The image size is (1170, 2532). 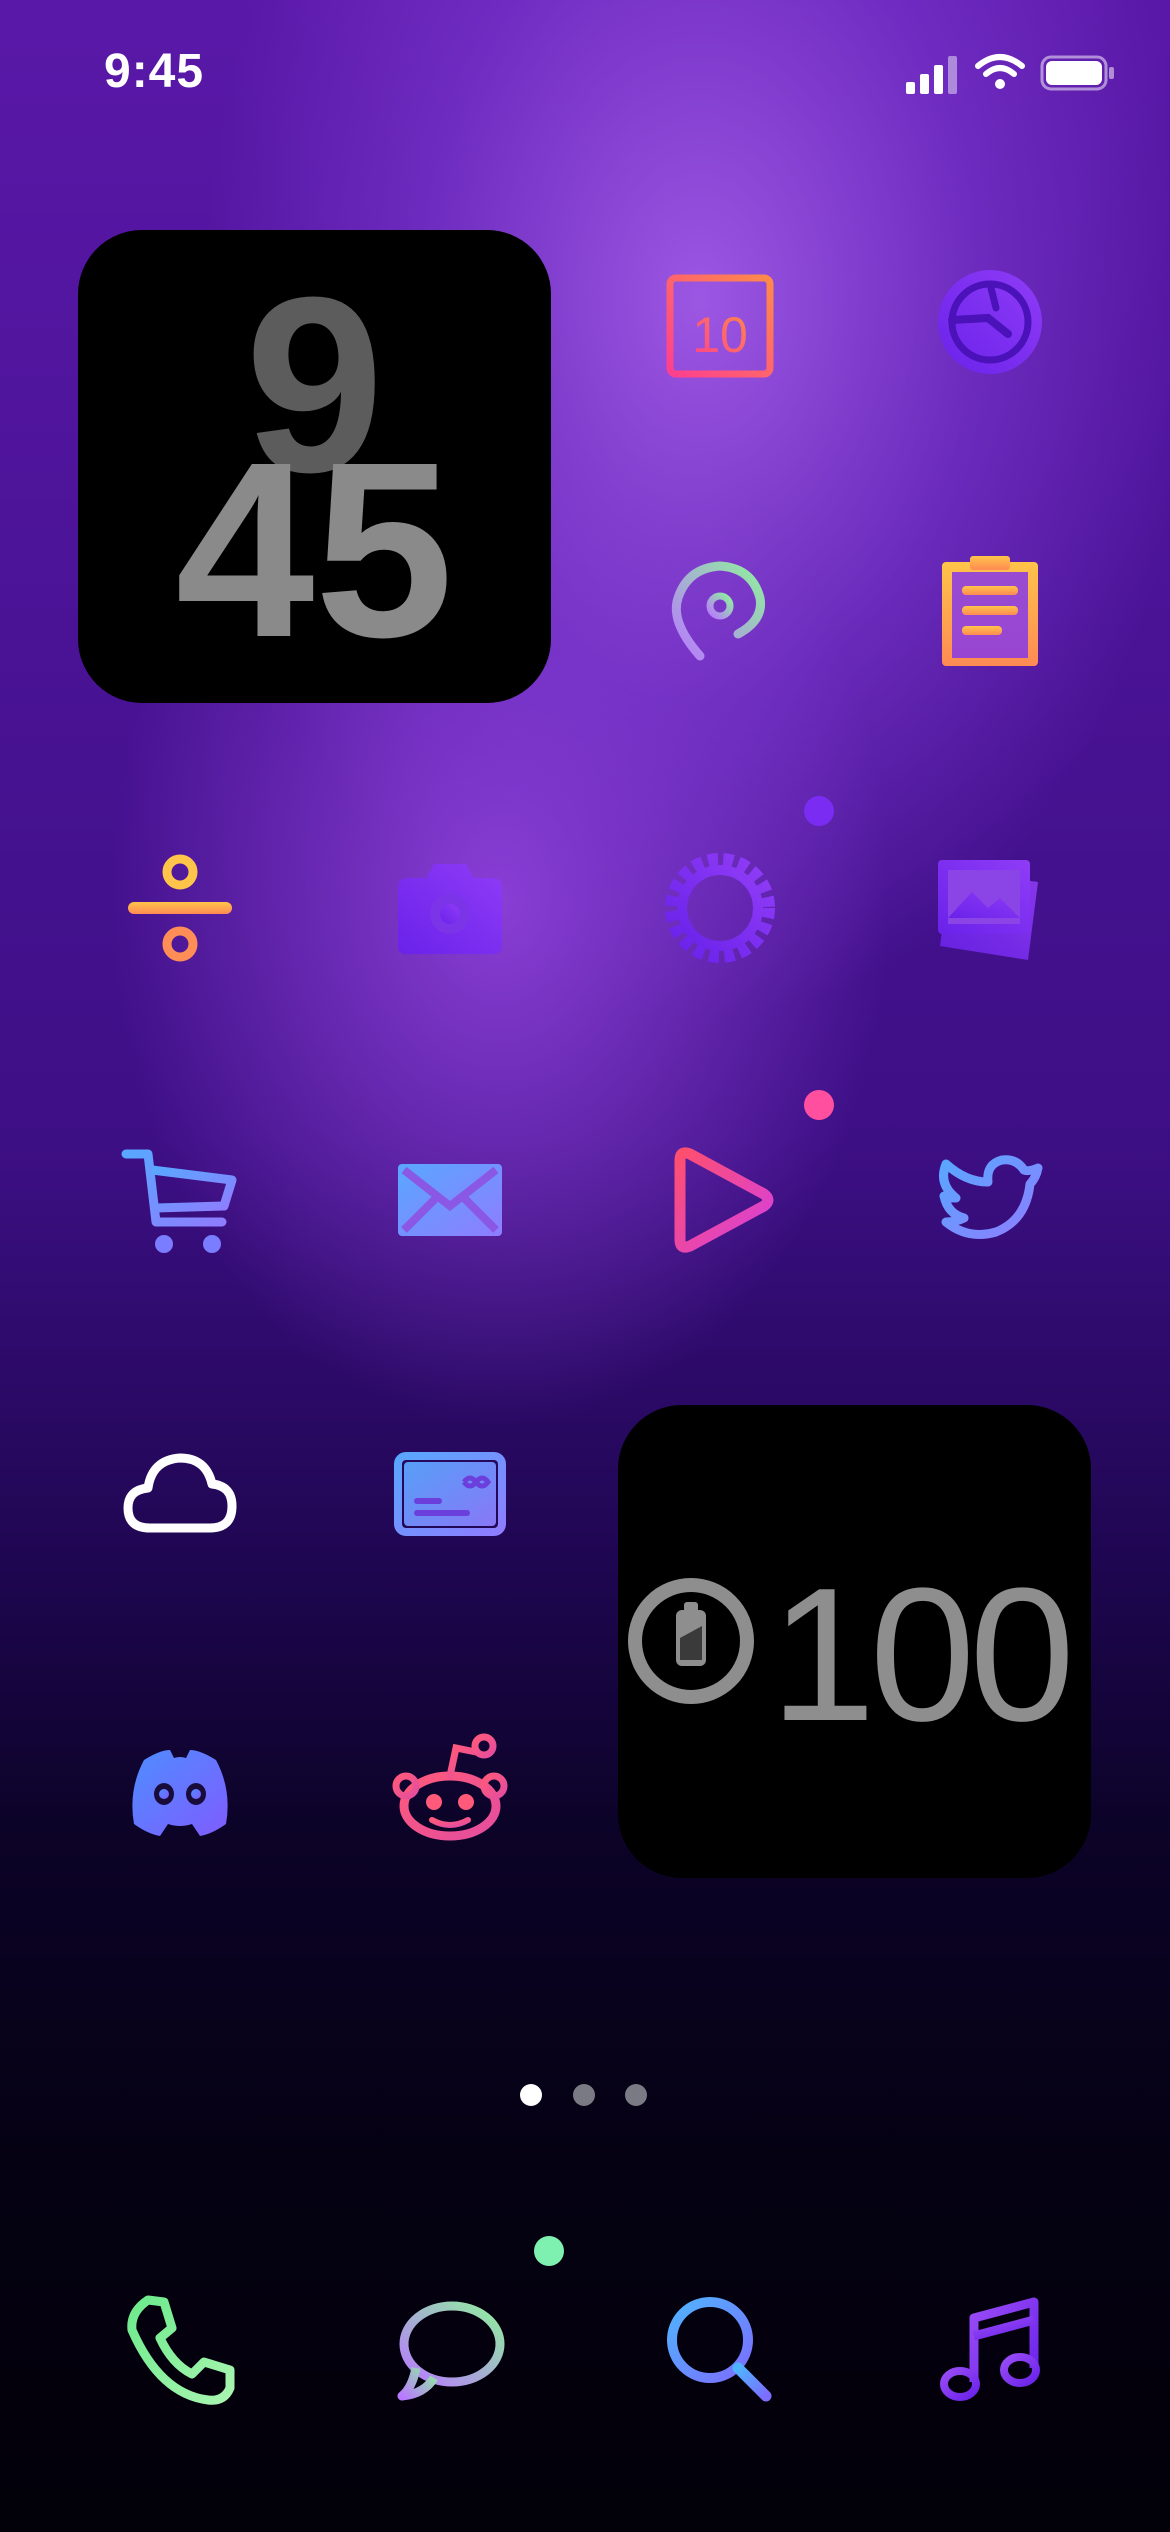 What do you see at coordinates (720, 908) in the screenshot?
I see `settings-icon` at bounding box center [720, 908].